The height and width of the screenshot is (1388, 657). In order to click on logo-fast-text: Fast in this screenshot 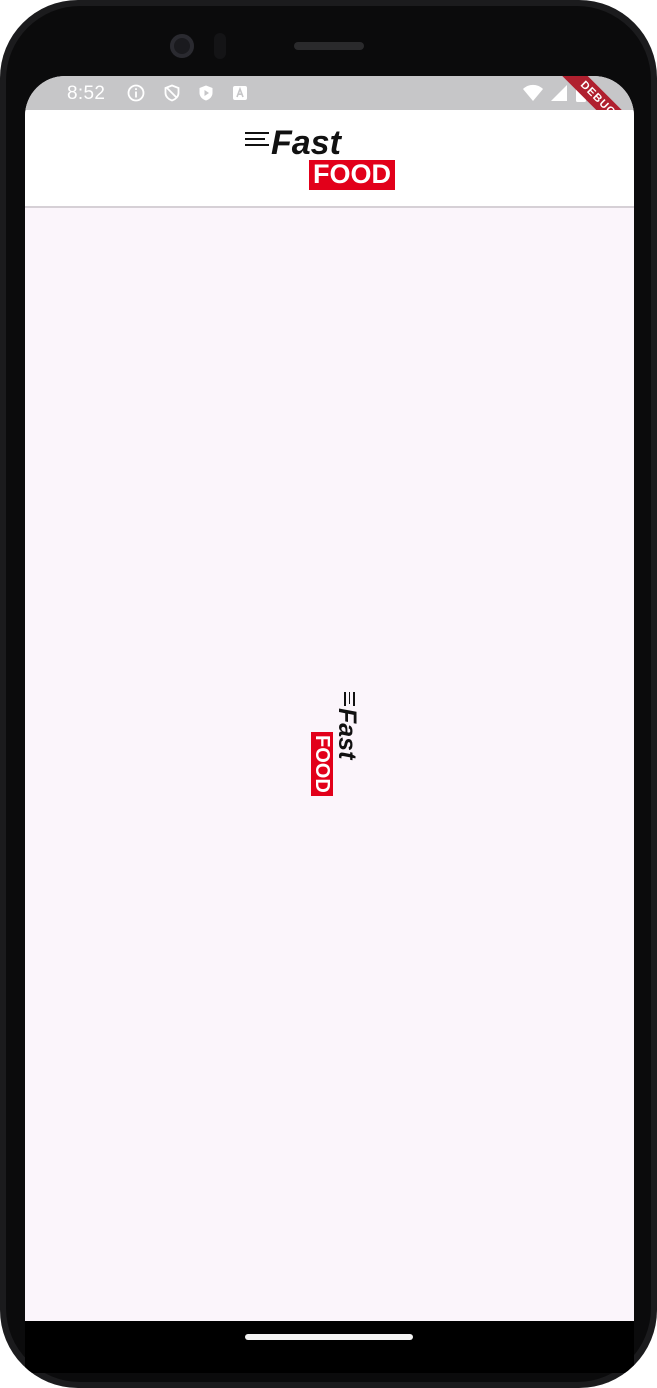, I will do `click(306, 143)`.